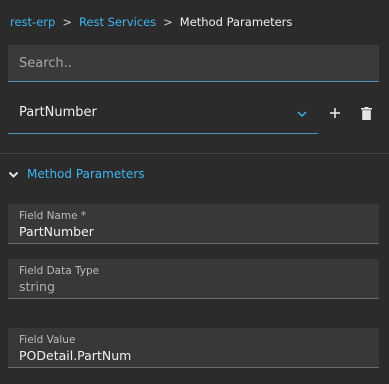 Image resolution: width=389 pixels, height=384 pixels. I want to click on plus-icon, so click(335, 113).